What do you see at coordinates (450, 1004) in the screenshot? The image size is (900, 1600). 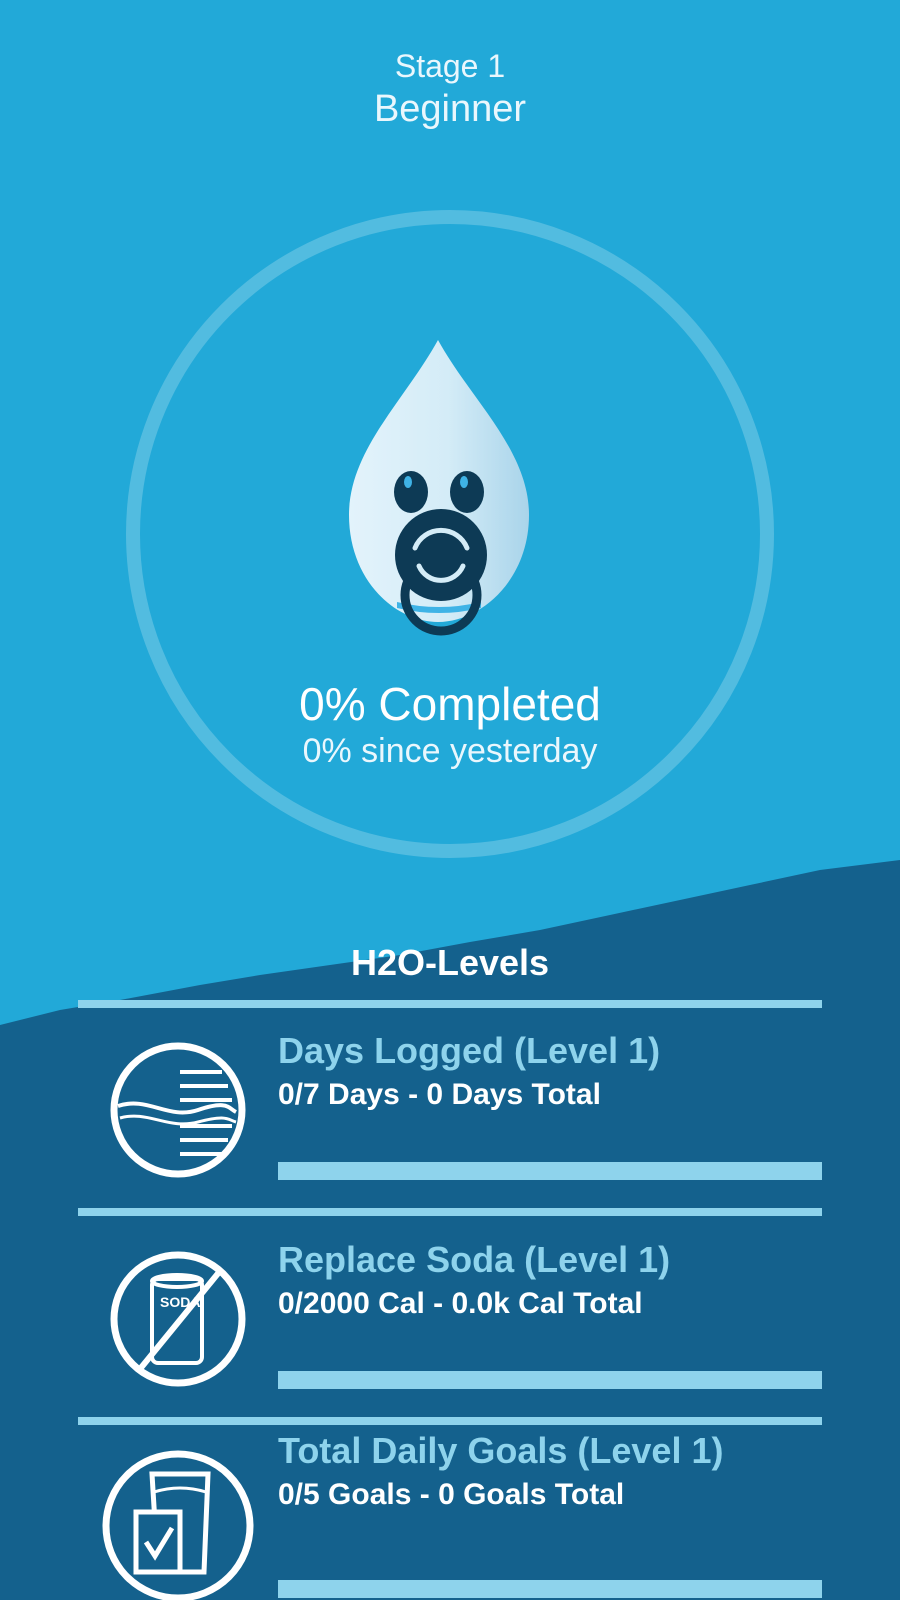 I see `divider` at bounding box center [450, 1004].